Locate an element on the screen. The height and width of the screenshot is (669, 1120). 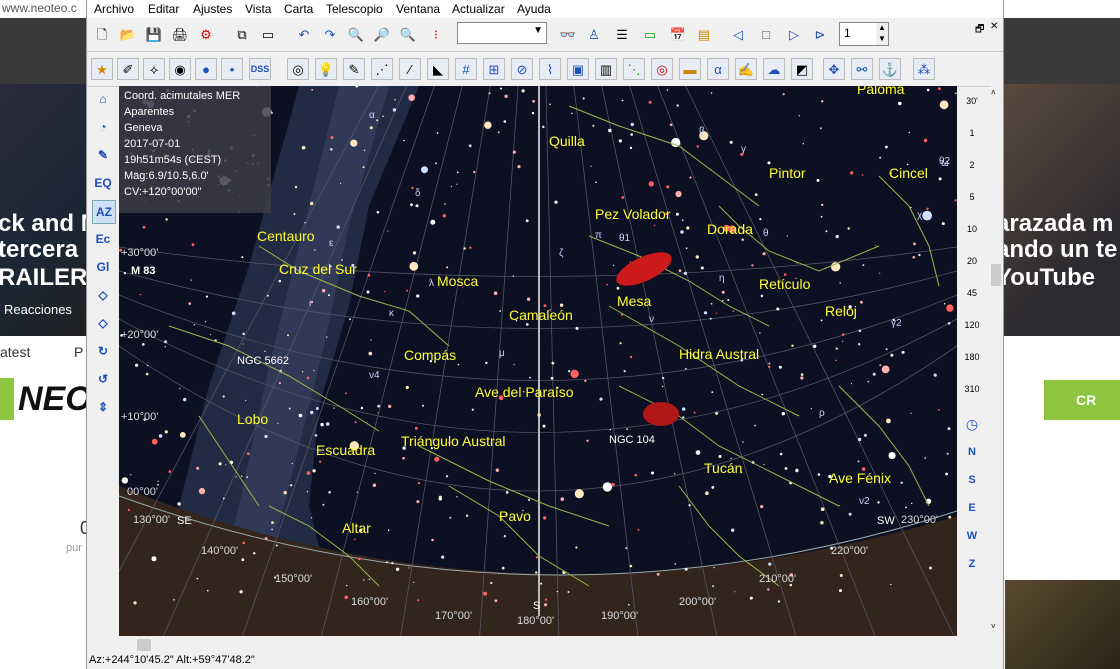
window-icon: ▭ is located at coordinates (268, 34).